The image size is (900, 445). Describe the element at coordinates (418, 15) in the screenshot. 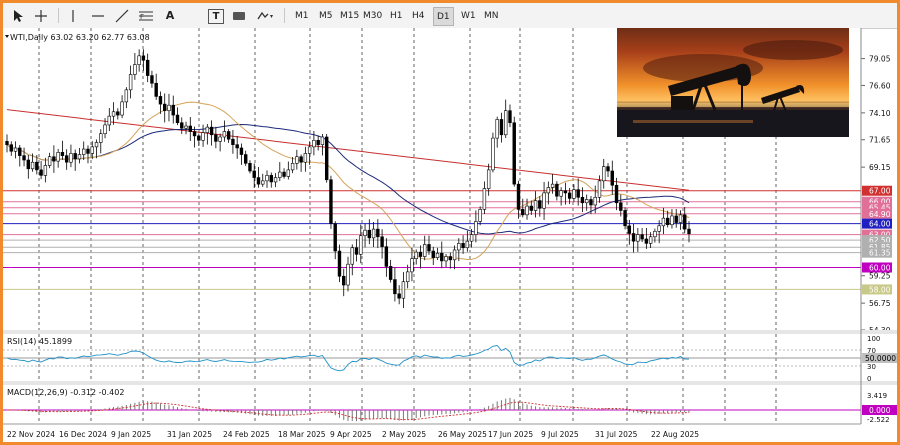

I see `timeframe-h4: H4` at that location.